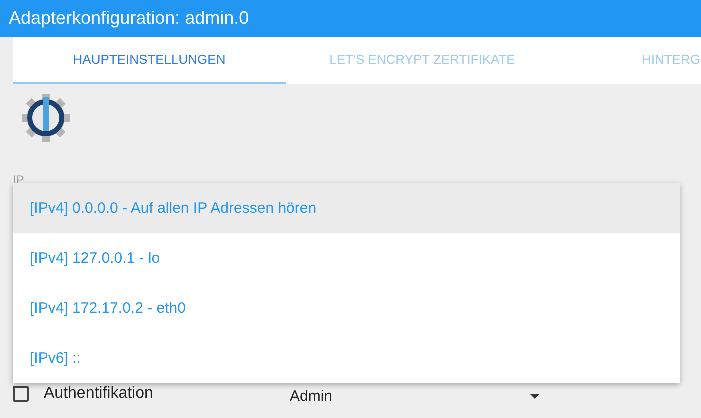 The height and width of the screenshot is (418, 701). I want to click on gear-logo-icon, so click(46, 118).